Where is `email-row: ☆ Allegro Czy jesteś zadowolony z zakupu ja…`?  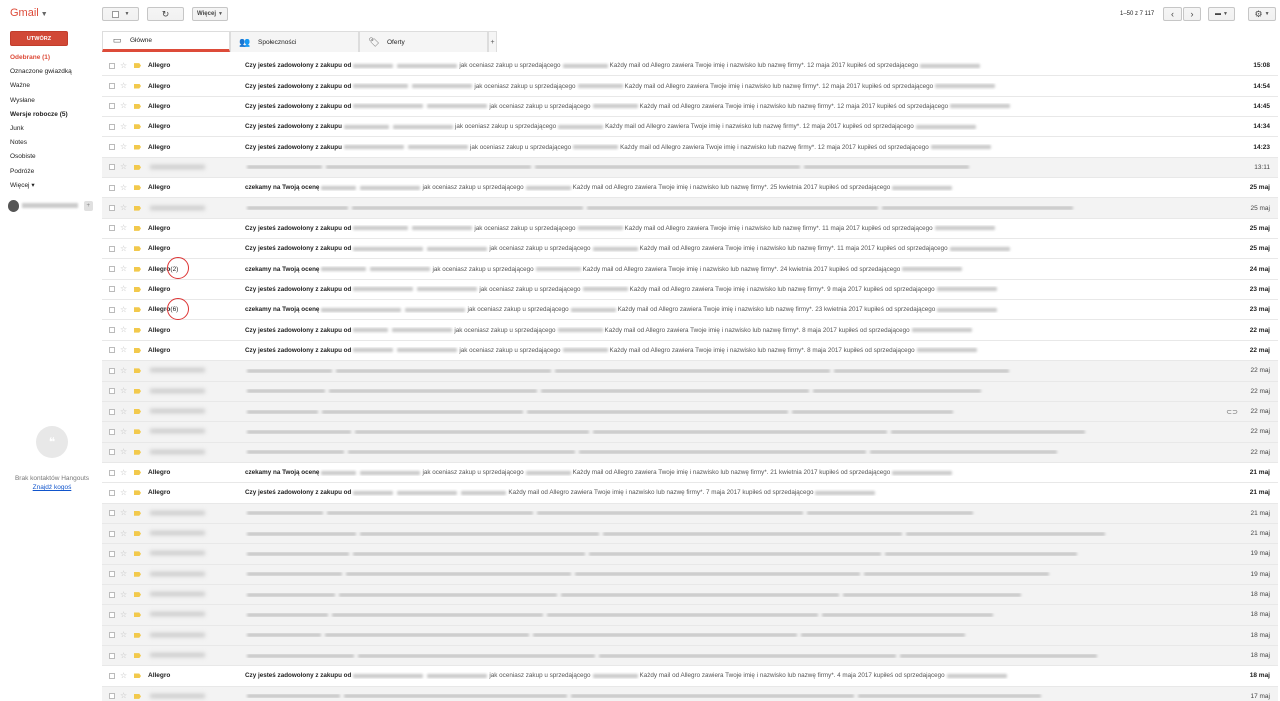
email-row: ☆ Allegro Czy jesteś zadowolony z zakupu ja… is located at coordinates (690, 147).